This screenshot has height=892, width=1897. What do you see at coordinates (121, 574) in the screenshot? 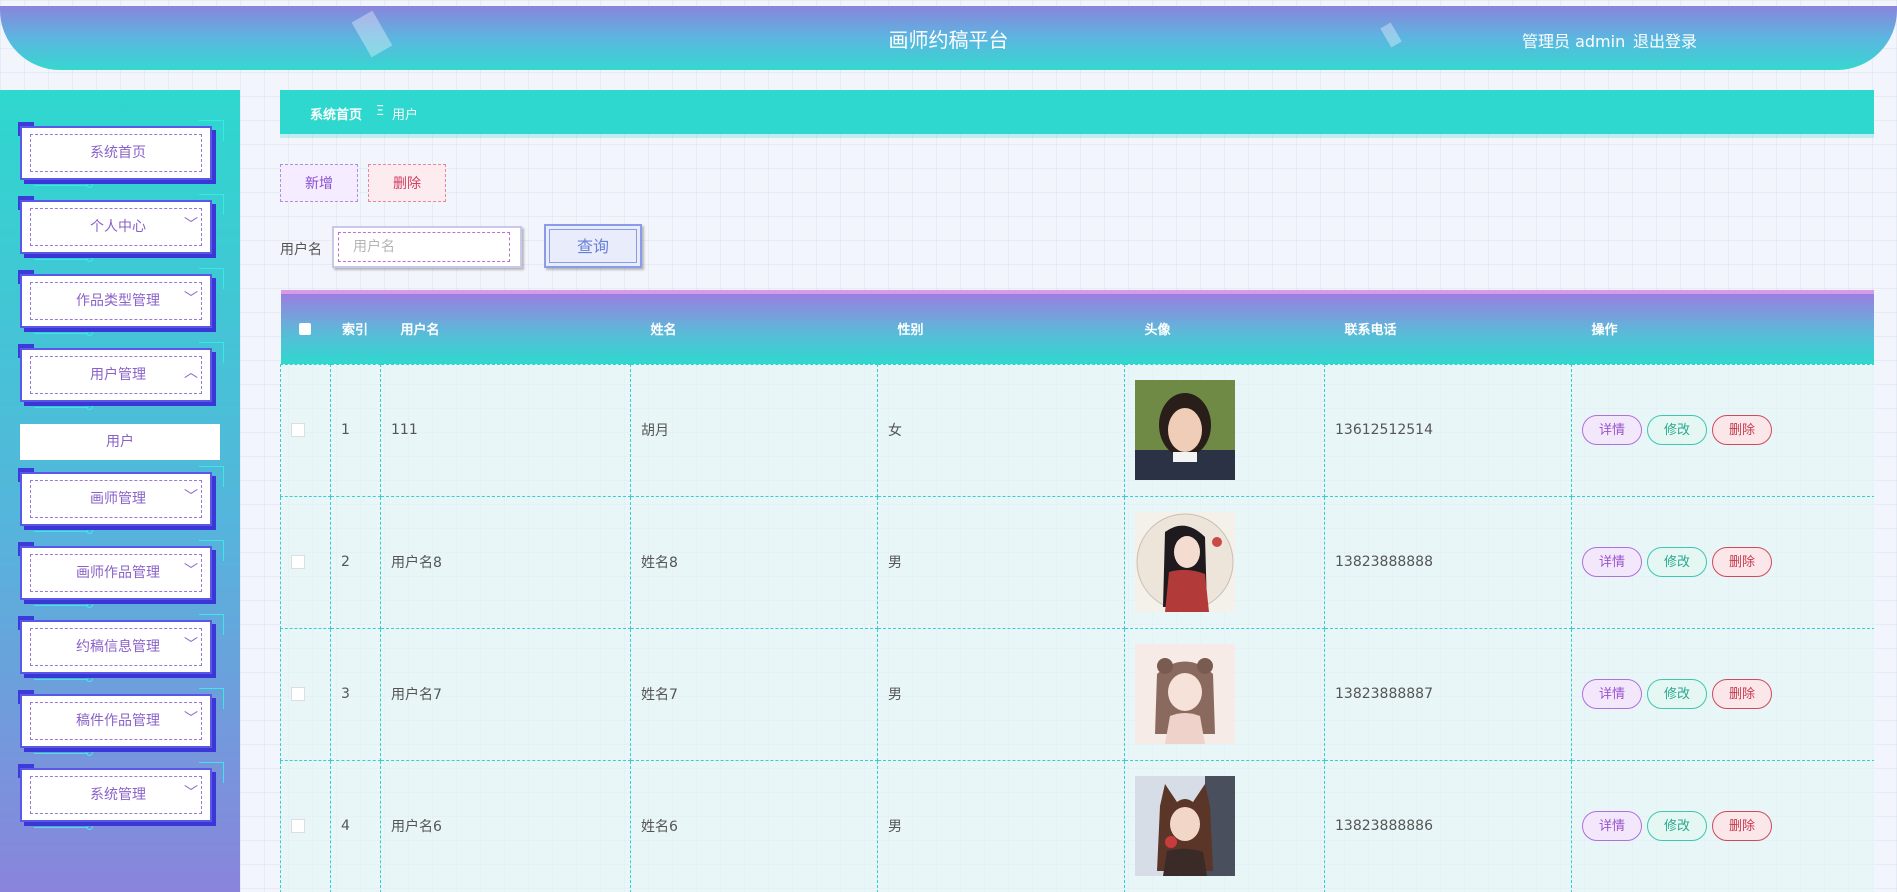
I see `sidebar-item-artist-works: 画师作品管理 ﹀` at bounding box center [121, 574].